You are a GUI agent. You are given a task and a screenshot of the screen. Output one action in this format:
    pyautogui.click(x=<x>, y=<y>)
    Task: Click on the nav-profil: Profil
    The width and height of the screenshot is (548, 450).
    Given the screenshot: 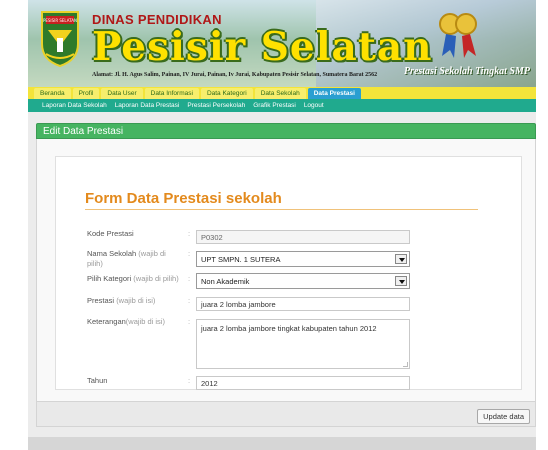 What is the action you would take?
    pyautogui.click(x=86, y=93)
    